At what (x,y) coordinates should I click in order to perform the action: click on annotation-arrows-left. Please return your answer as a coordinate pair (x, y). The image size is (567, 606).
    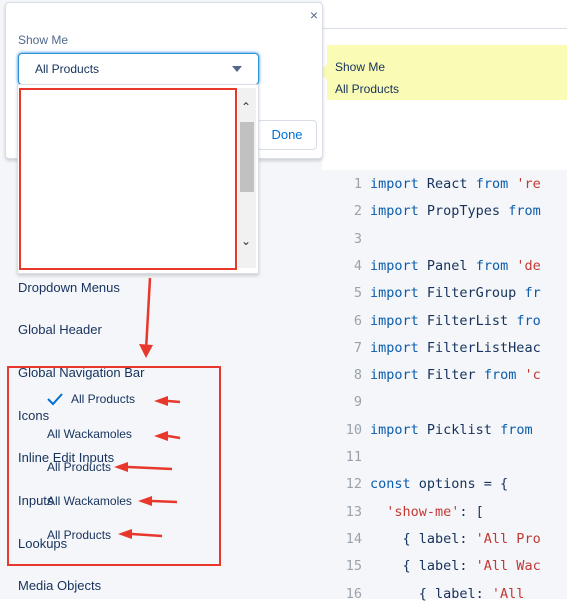
    Looking at the image, I should click on (147, 467).